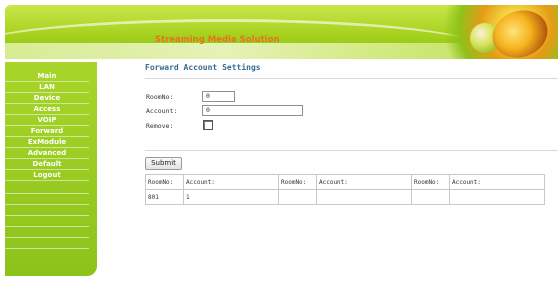 Image resolution: width=558 pixels, height=281 pixels. What do you see at coordinates (47, 164) in the screenshot?
I see `sidebar-item-default: Default` at bounding box center [47, 164].